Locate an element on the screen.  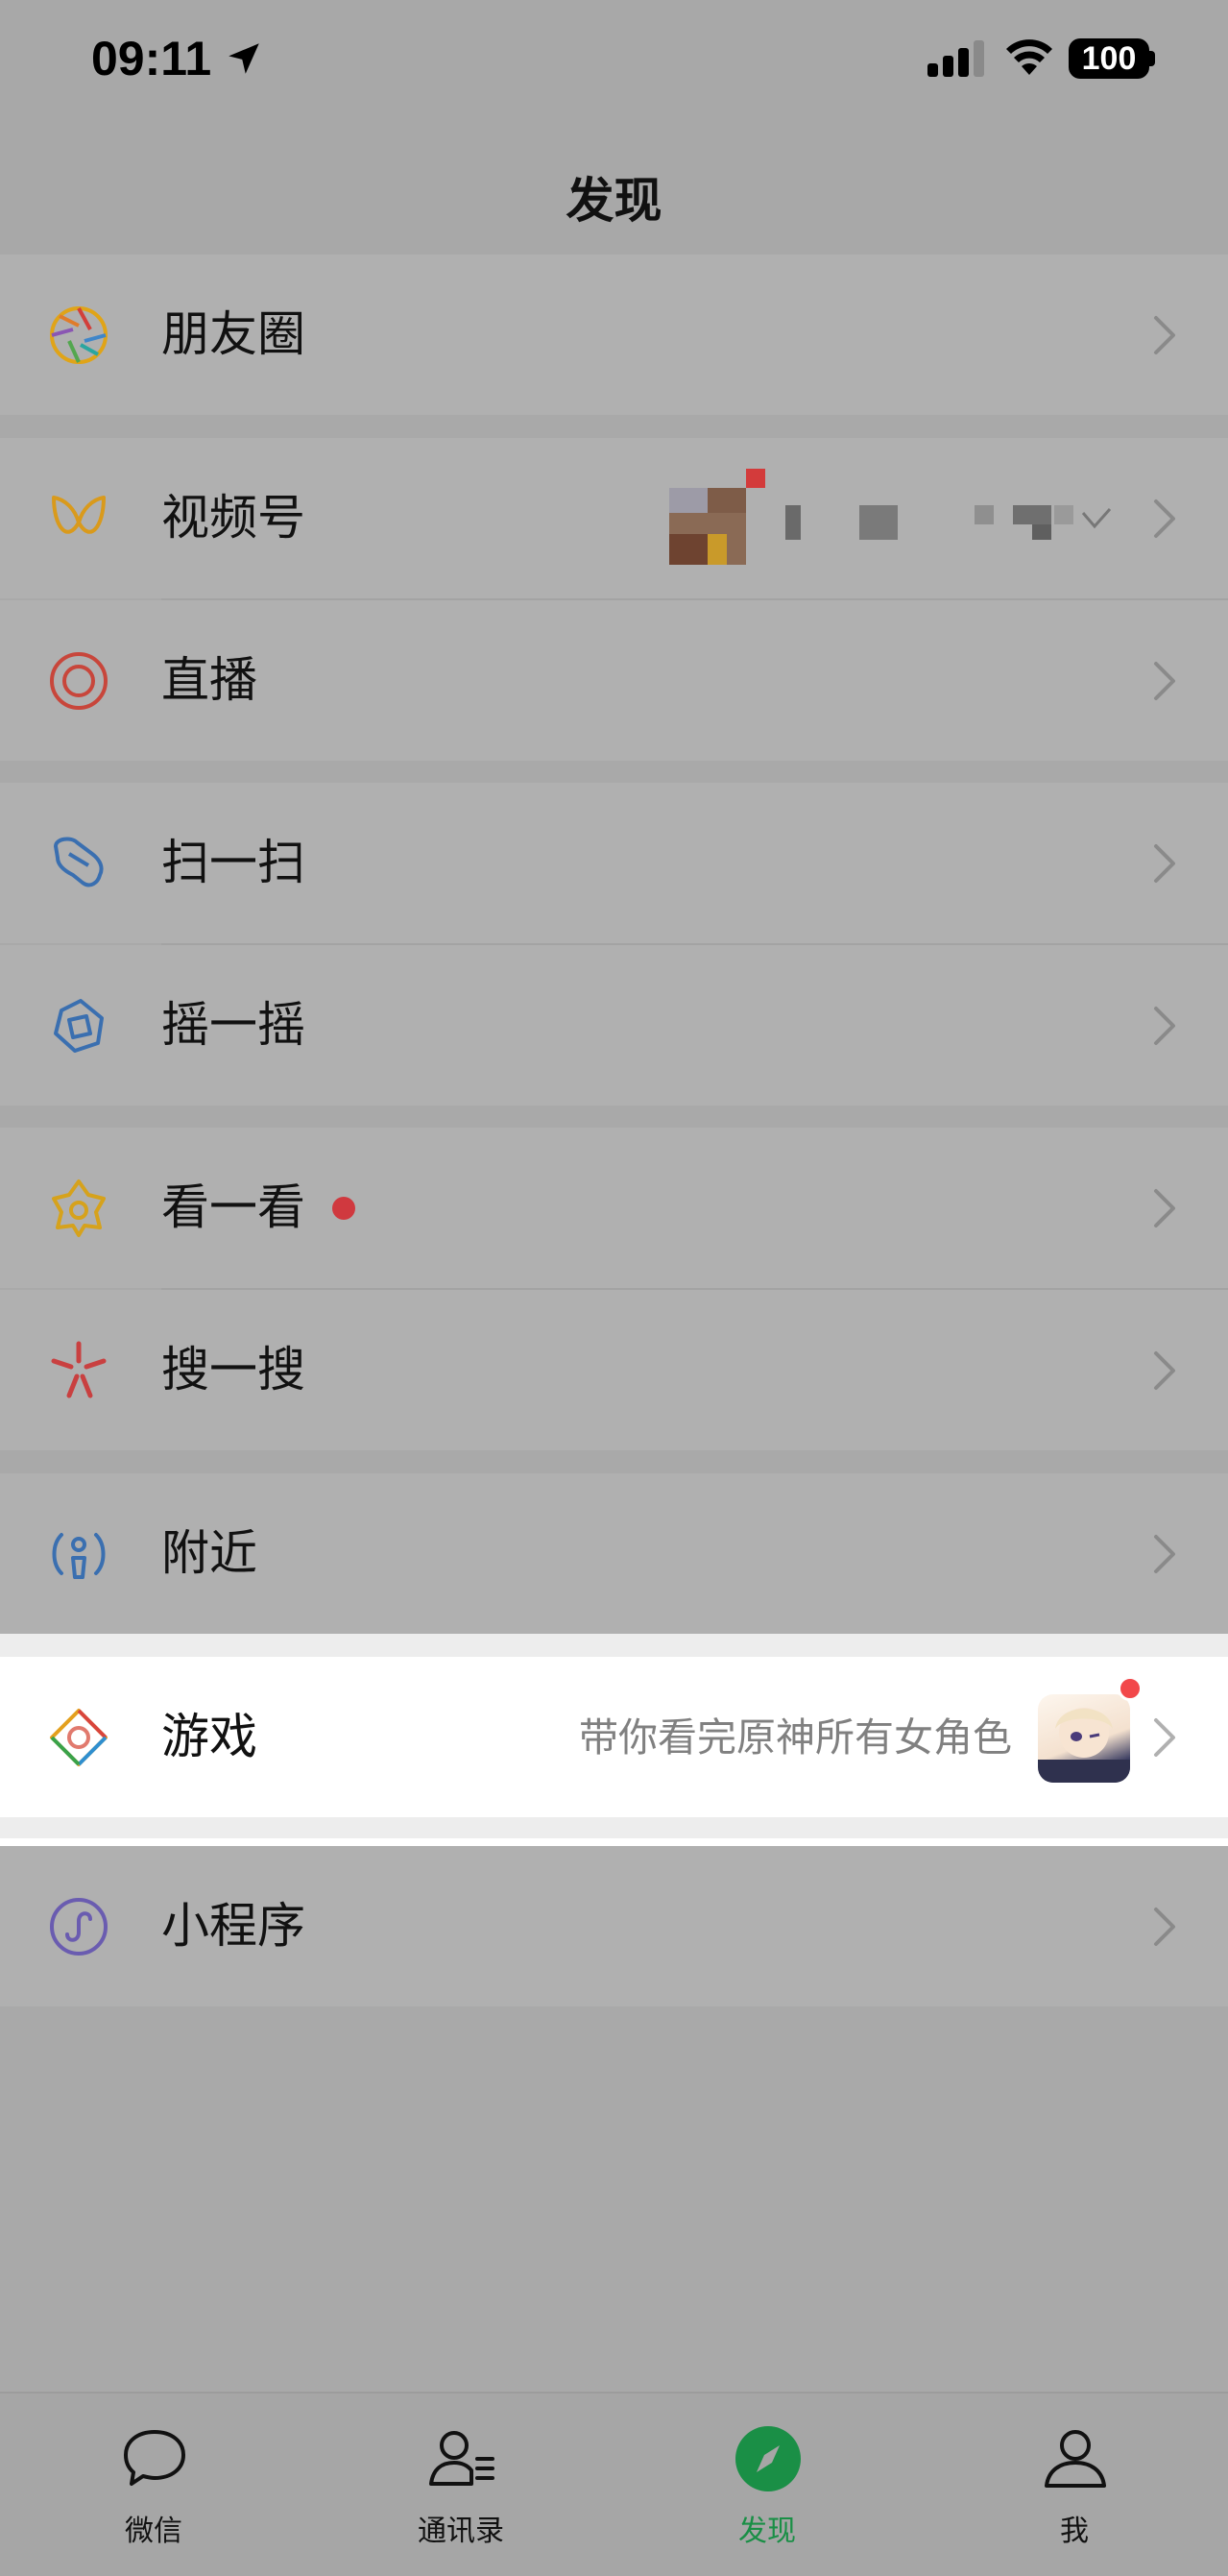
location-arrow-icon is located at coordinates (244, 58).